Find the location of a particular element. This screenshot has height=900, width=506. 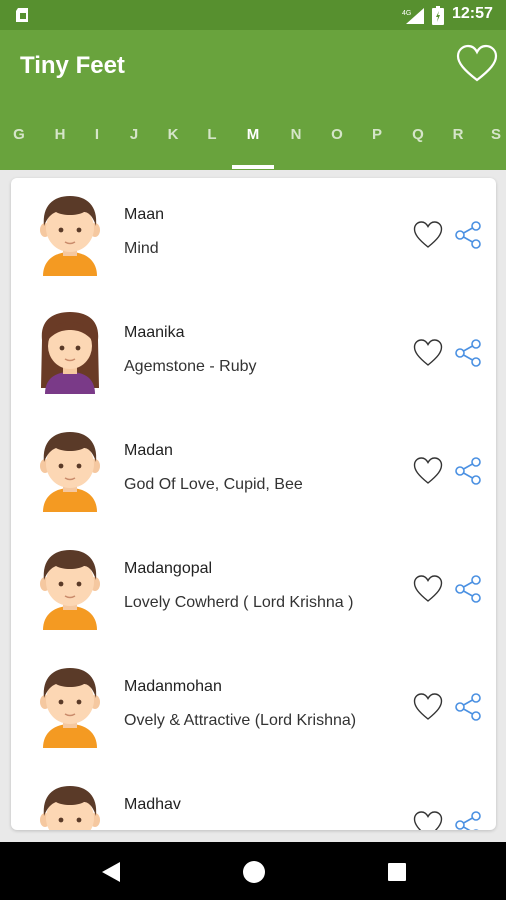

app-title: Tiny Feet is located at coordinates (72, 65).